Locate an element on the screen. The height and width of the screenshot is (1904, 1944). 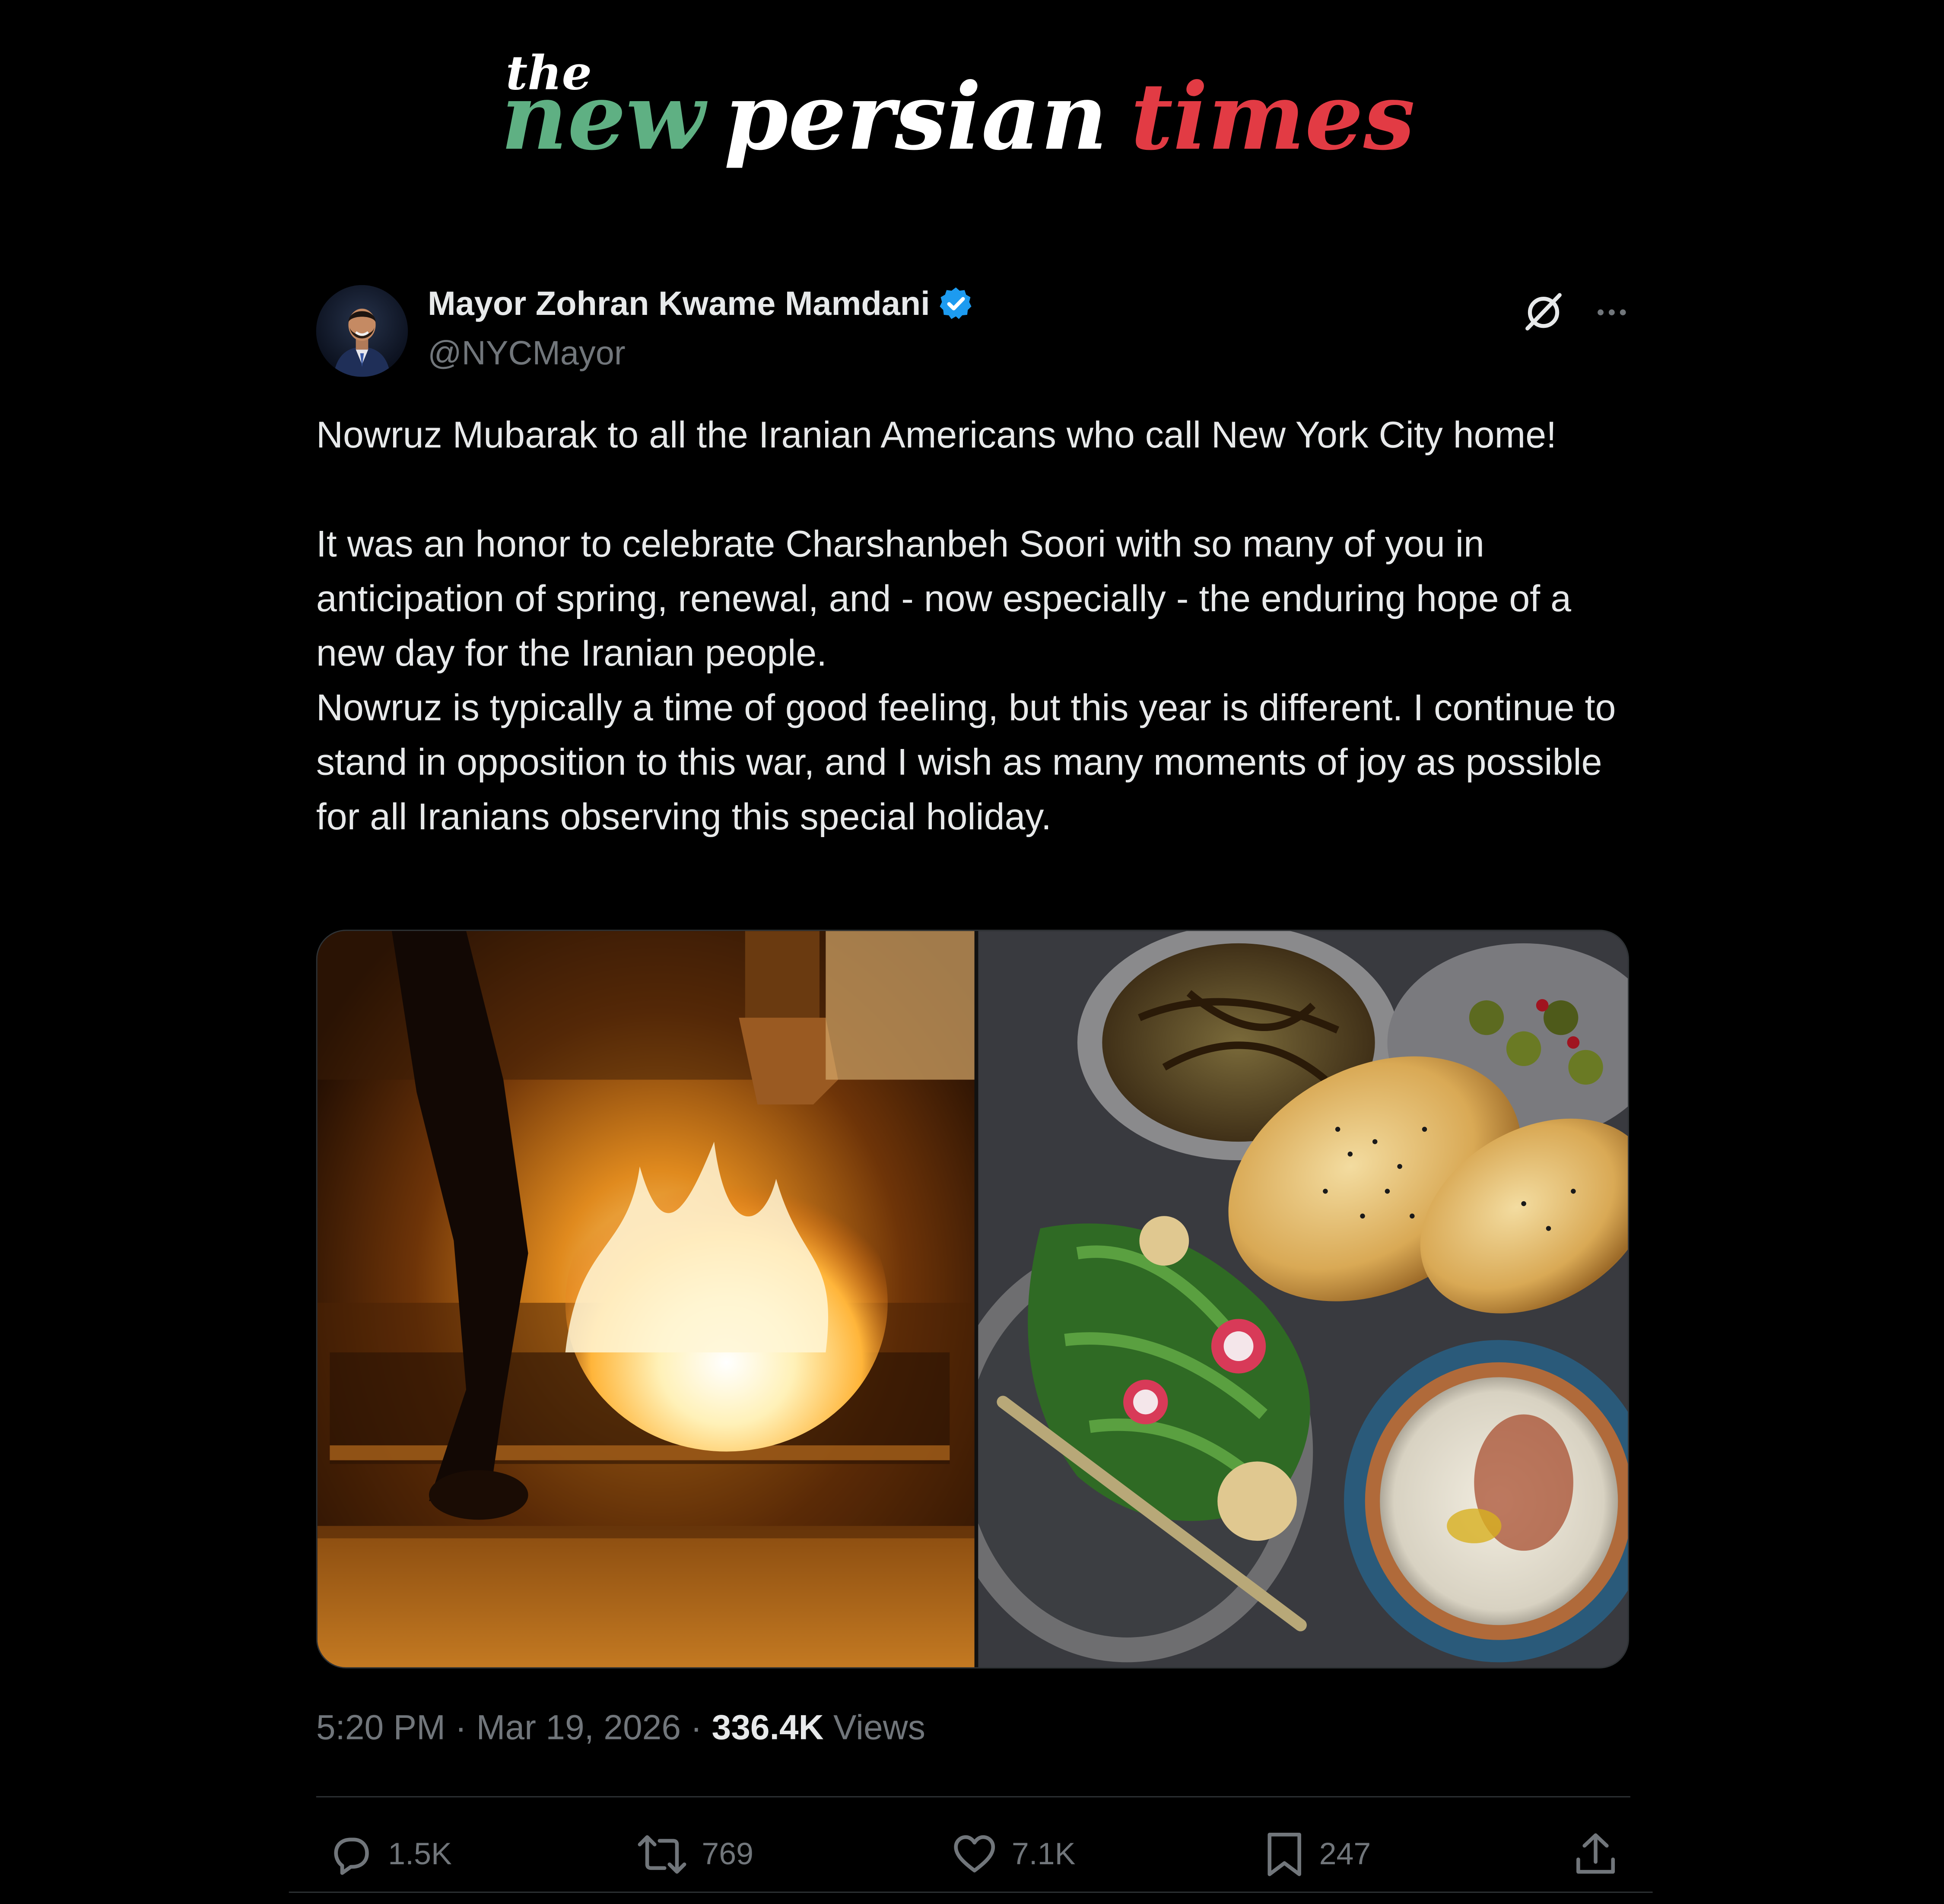
masthead: the new persian times is located at coordinates (972, 111).